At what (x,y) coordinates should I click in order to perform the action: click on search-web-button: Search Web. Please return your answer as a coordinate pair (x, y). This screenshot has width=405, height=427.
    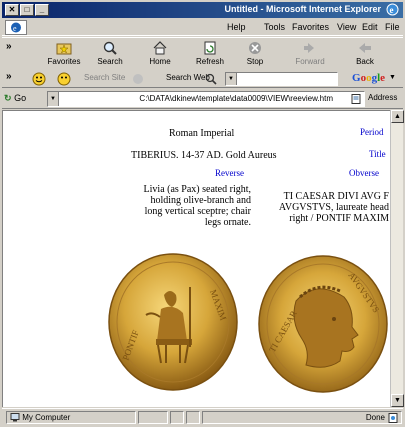
    Looking at the image, I should click on (188, 77).